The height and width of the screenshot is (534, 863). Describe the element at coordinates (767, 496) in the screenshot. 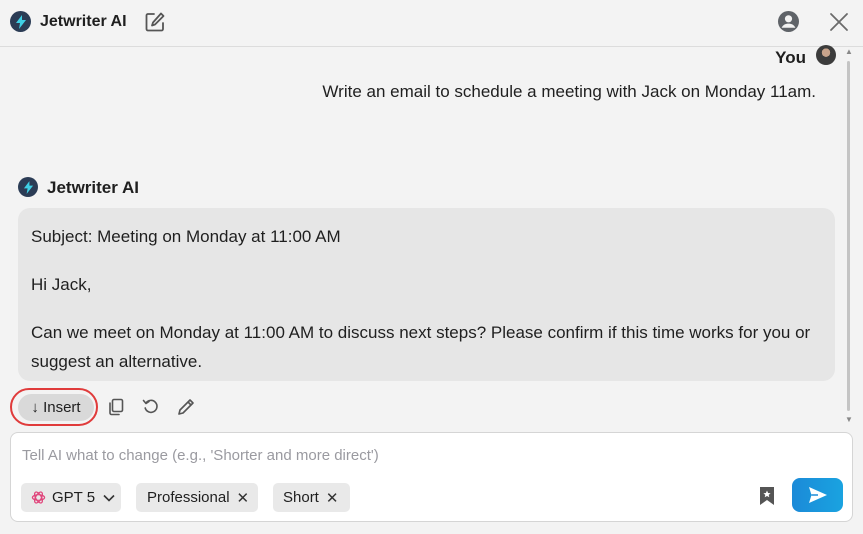

I see `bookmark-icon` at that location.